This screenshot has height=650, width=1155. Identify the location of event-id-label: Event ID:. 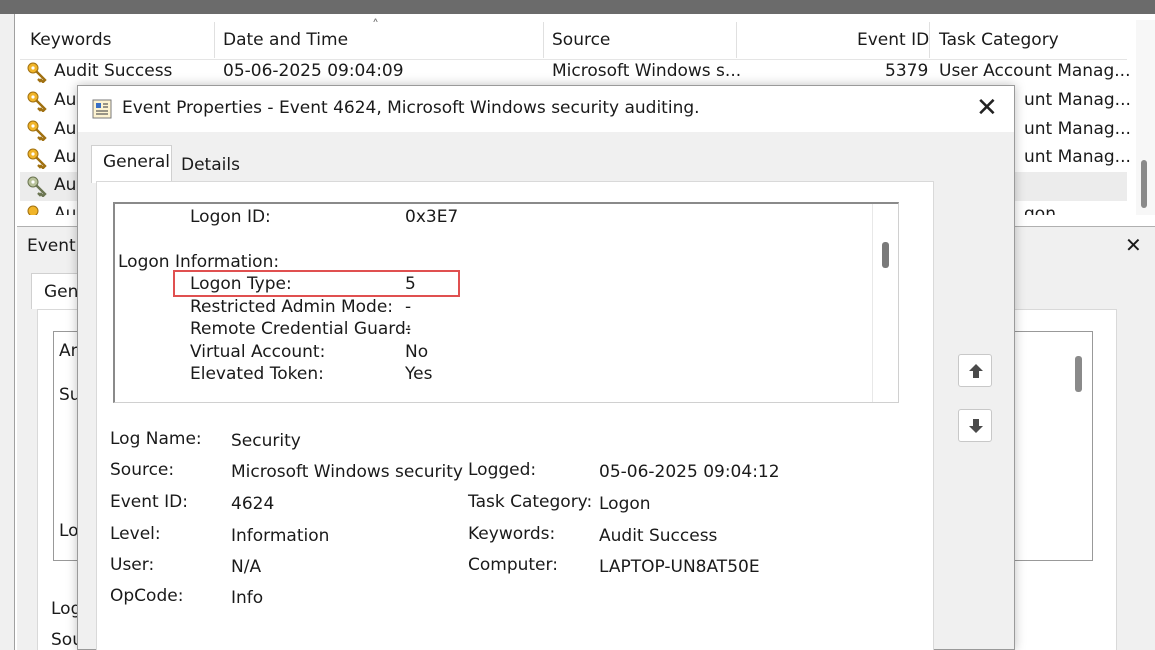
(149, 502).